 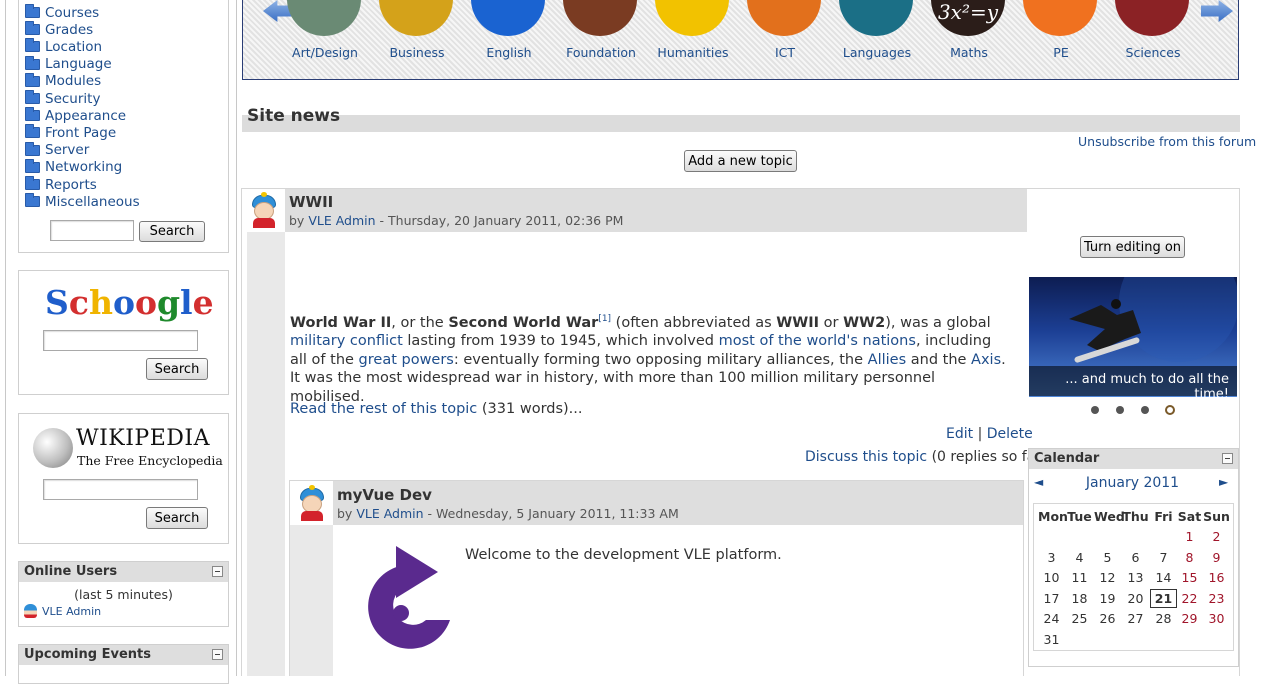 I want to click on calendar-day: 7, so click(x=1163, y=557).